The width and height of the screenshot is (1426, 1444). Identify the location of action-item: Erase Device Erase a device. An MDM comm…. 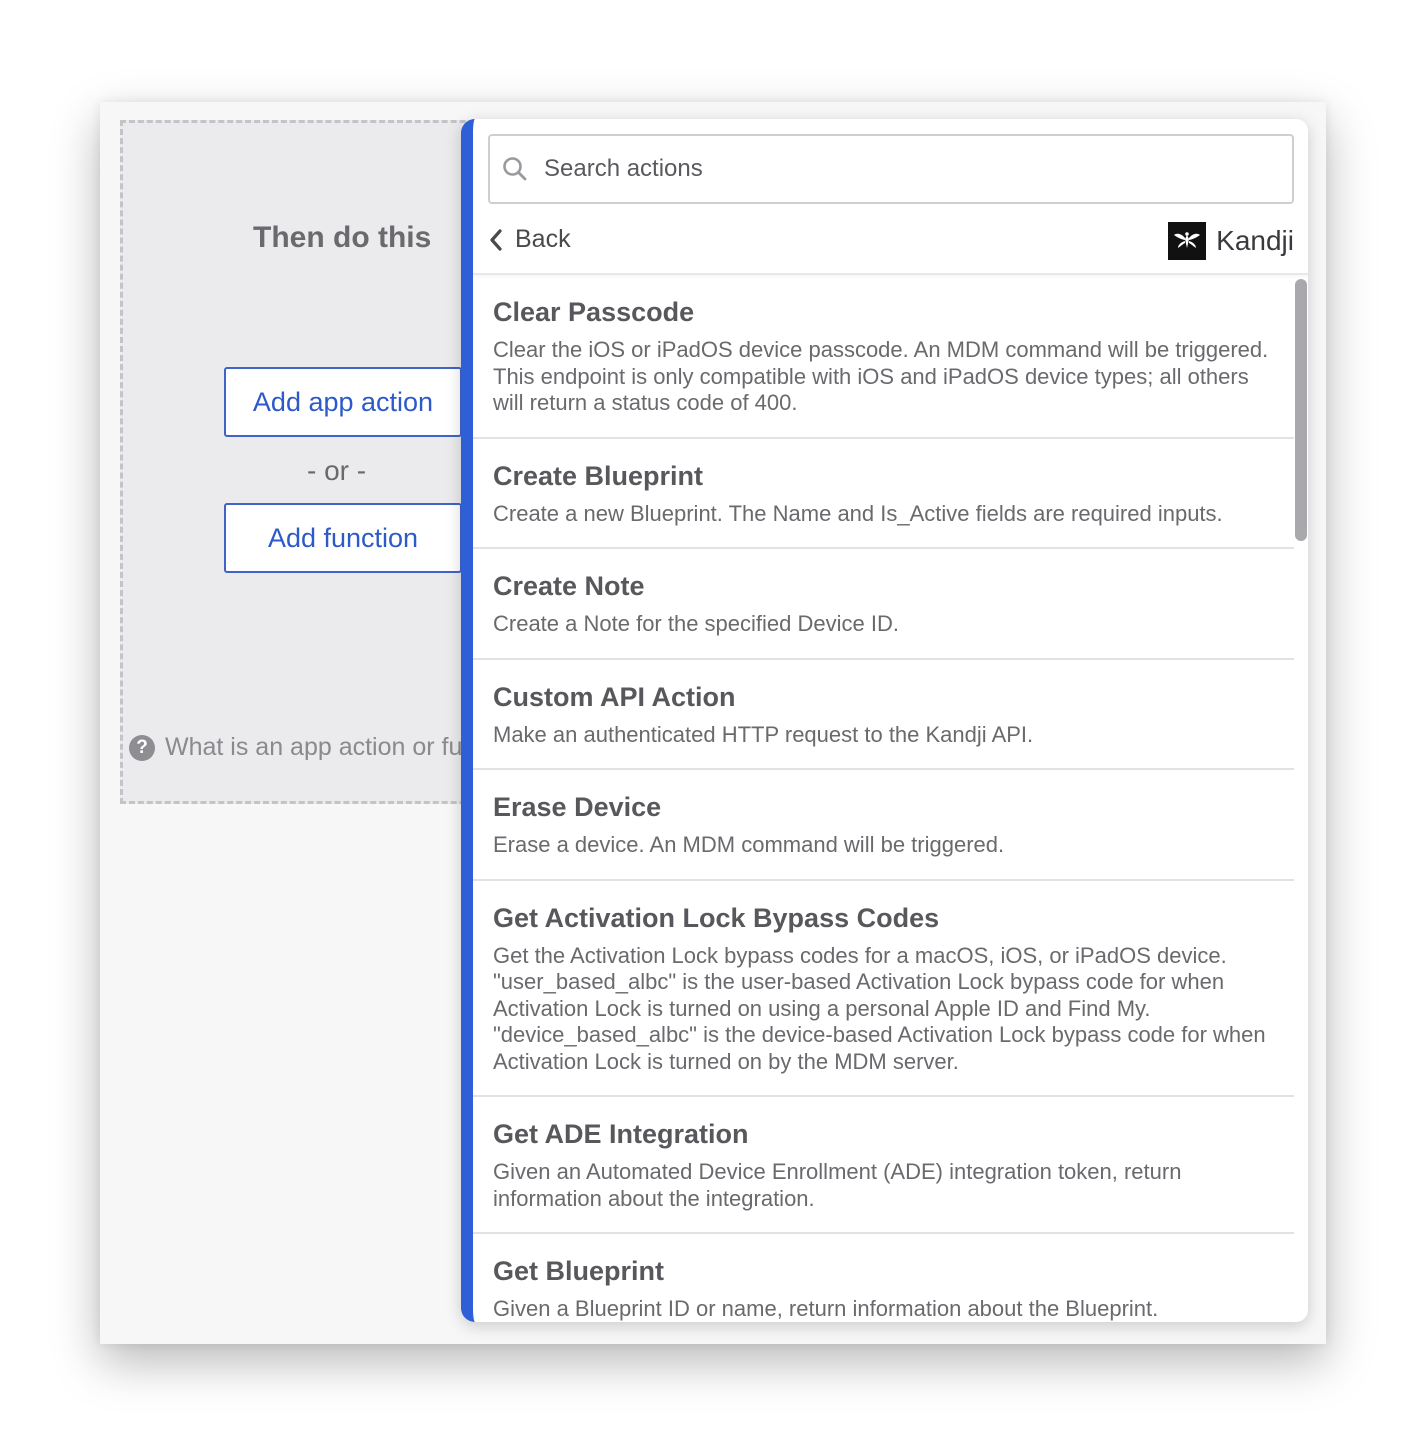
(883, 825).